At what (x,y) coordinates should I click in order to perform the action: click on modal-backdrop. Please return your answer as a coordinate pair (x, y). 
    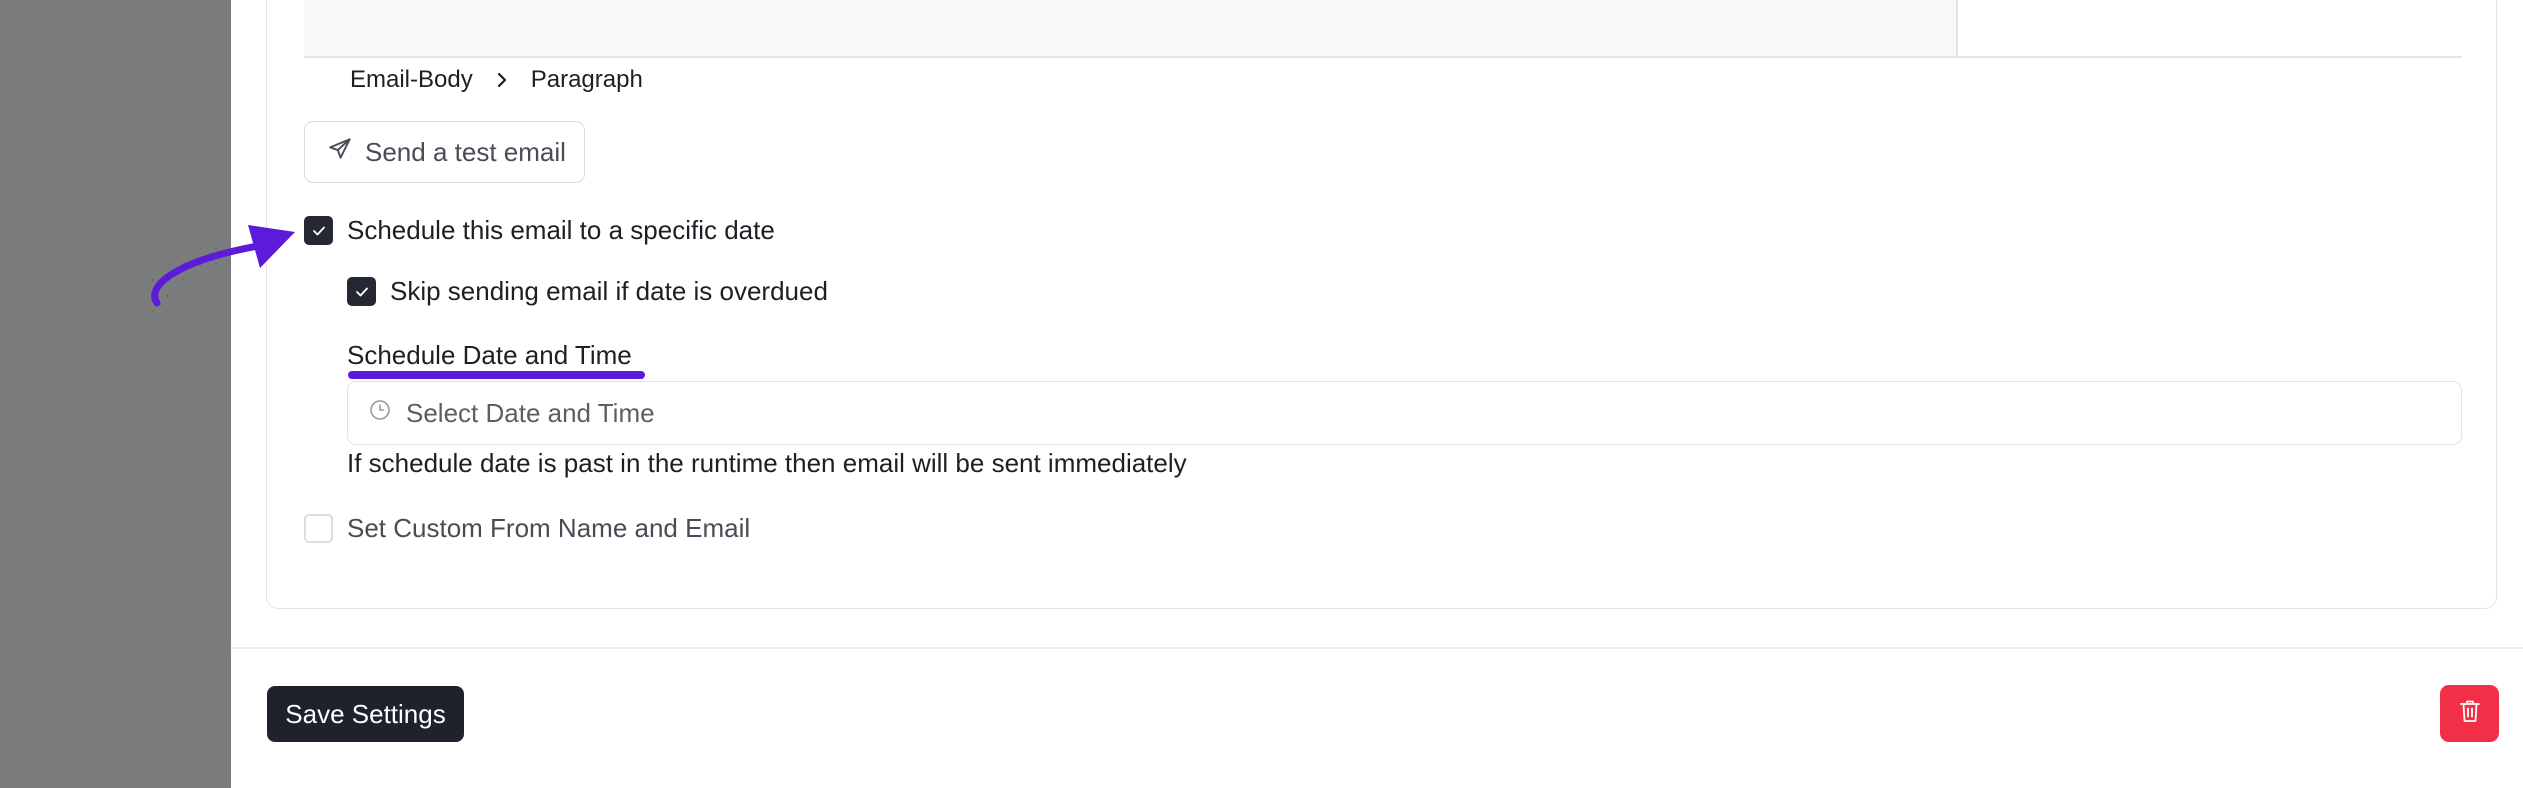
    Looking at the image, I should click on (115, 394).